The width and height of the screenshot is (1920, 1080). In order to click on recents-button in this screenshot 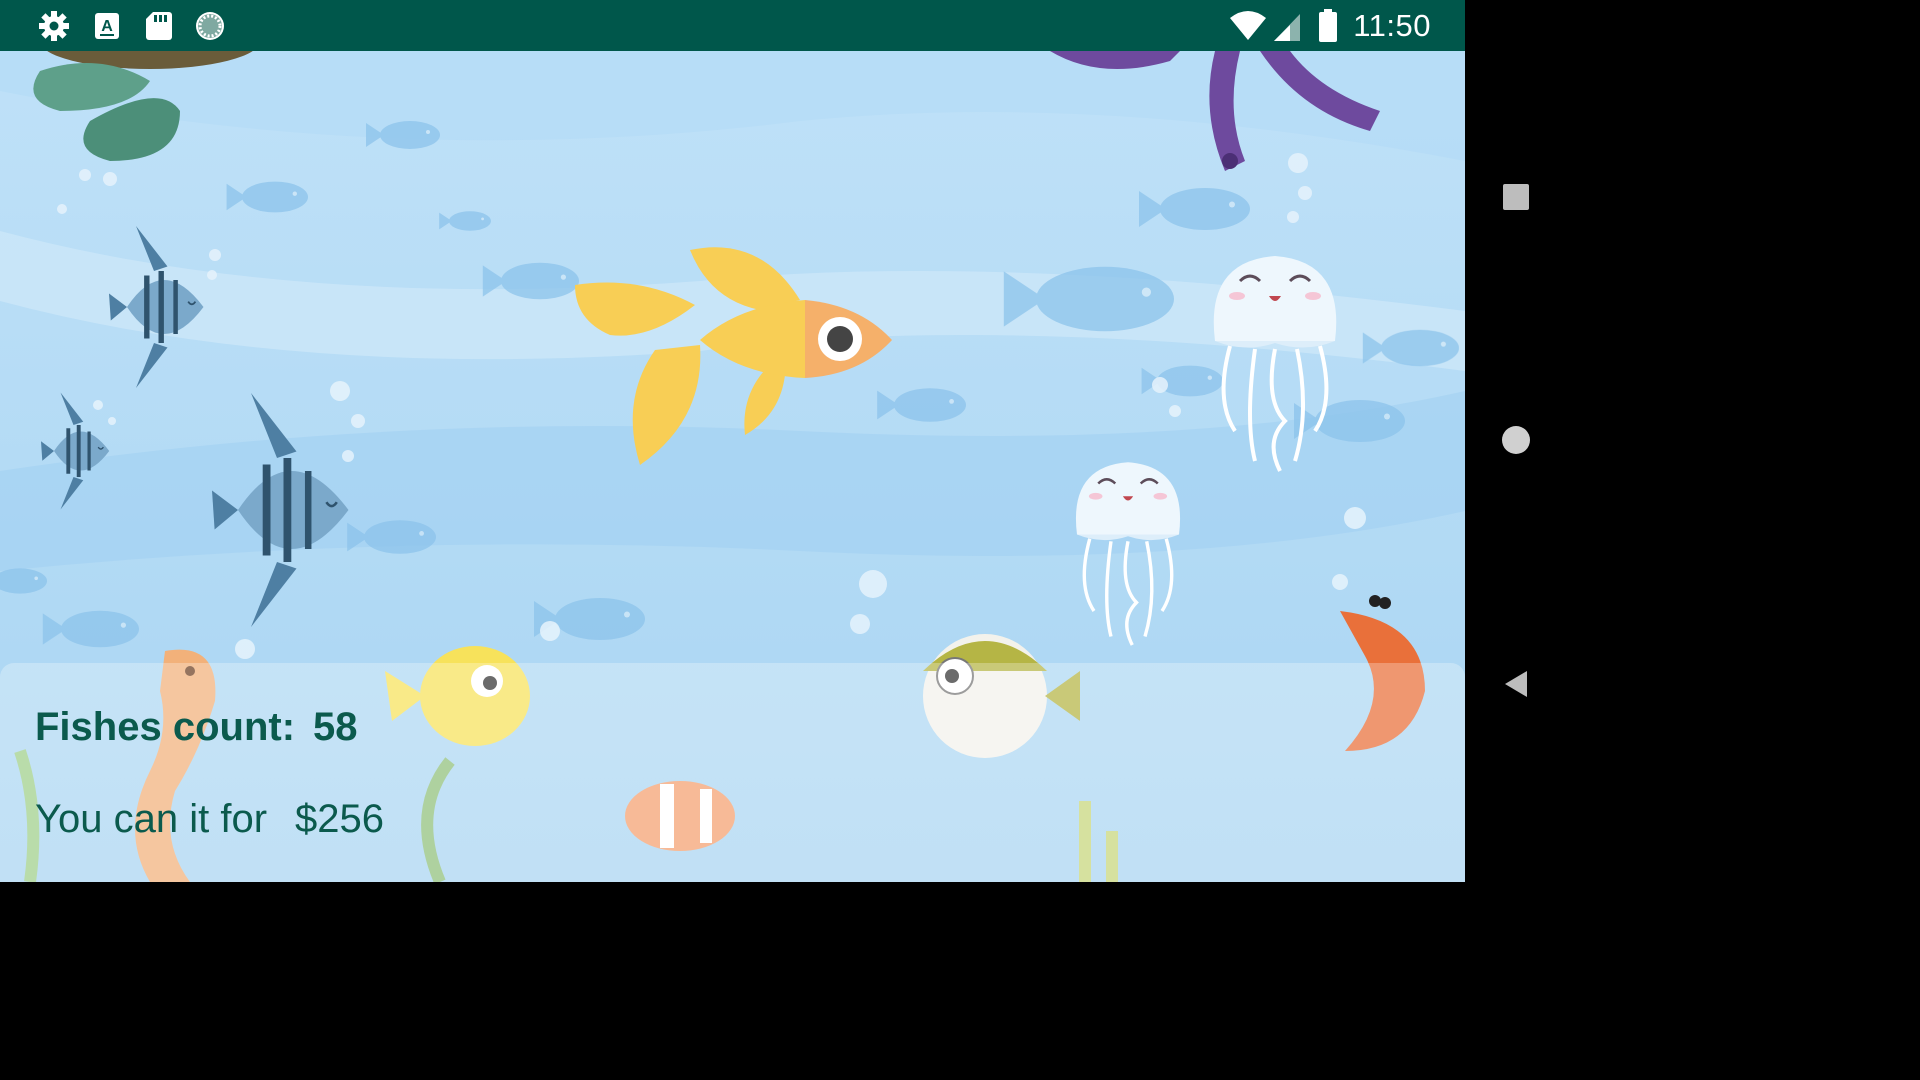, I will do `click(1516, 197)`.